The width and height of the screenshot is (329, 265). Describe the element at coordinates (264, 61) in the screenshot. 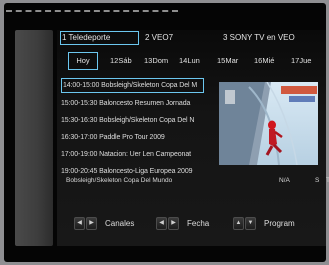

I see `day-tab-16: 16Mié` at that location.